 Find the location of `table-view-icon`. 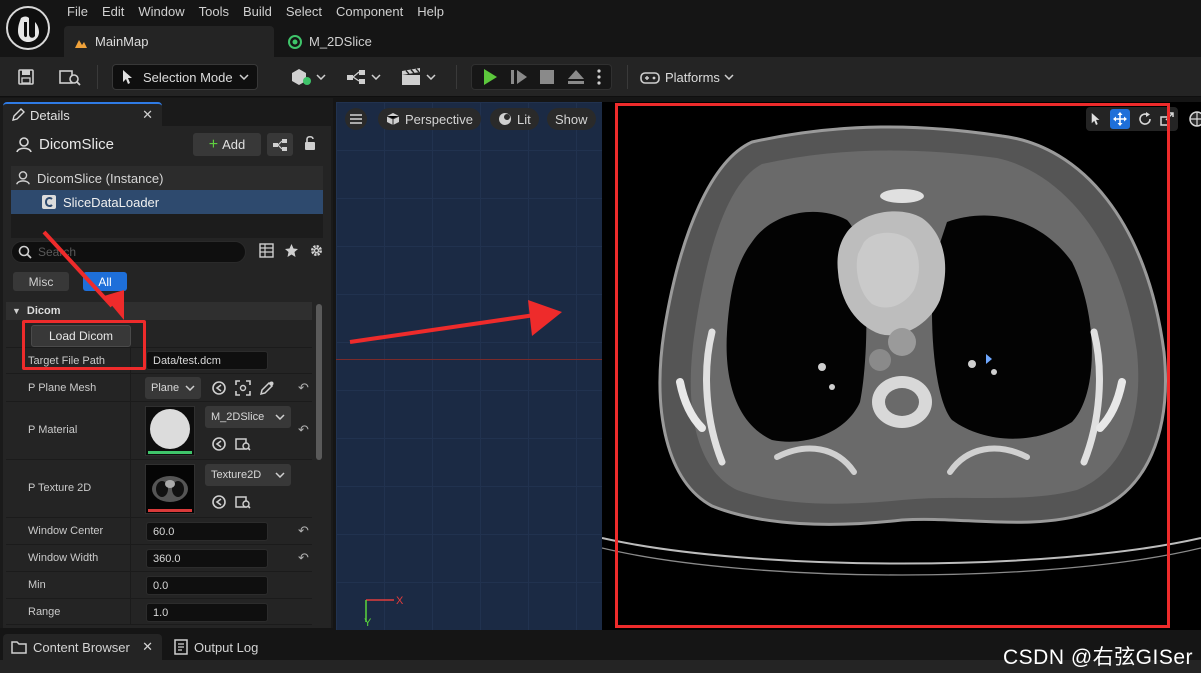

table-view-icon is located at coordinates (266, 250).